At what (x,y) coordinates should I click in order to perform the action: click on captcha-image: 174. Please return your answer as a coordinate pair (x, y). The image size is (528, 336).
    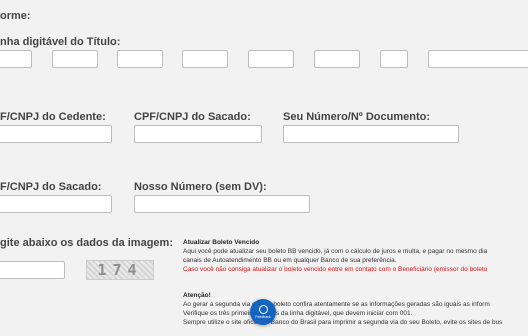
    Looking at the image, I should click on (120, 270).